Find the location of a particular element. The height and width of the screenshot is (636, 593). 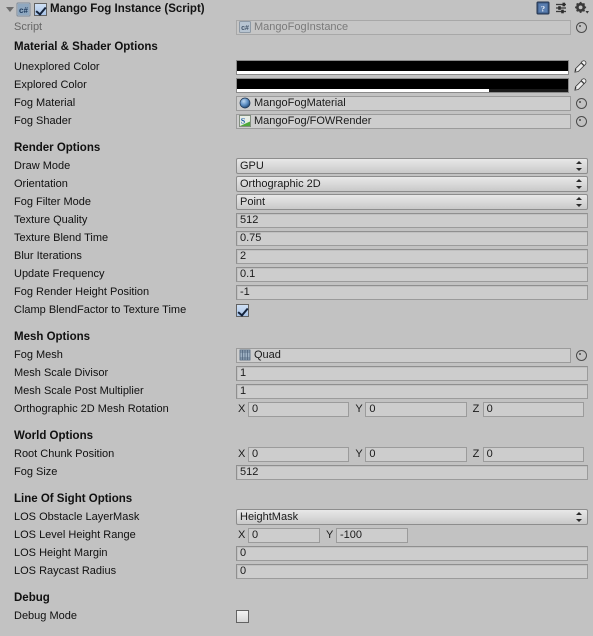

component-title: Mango Fog Instance (Script) is located at coordinates (127, 9).